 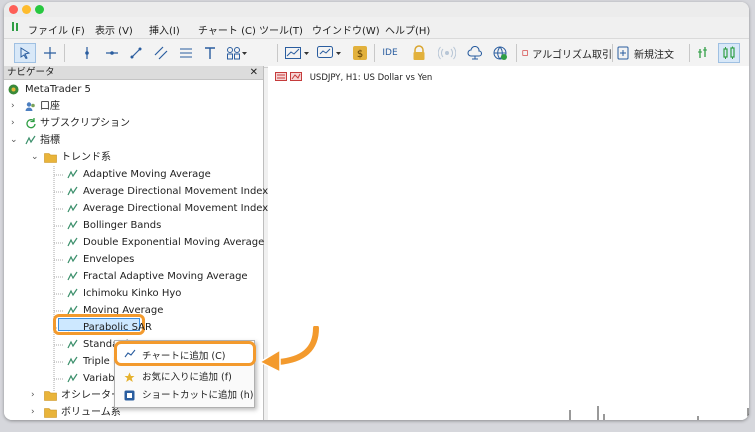 I want to click on tree-indicator-label: Parabolic SAR, so click(x=117, y=327).